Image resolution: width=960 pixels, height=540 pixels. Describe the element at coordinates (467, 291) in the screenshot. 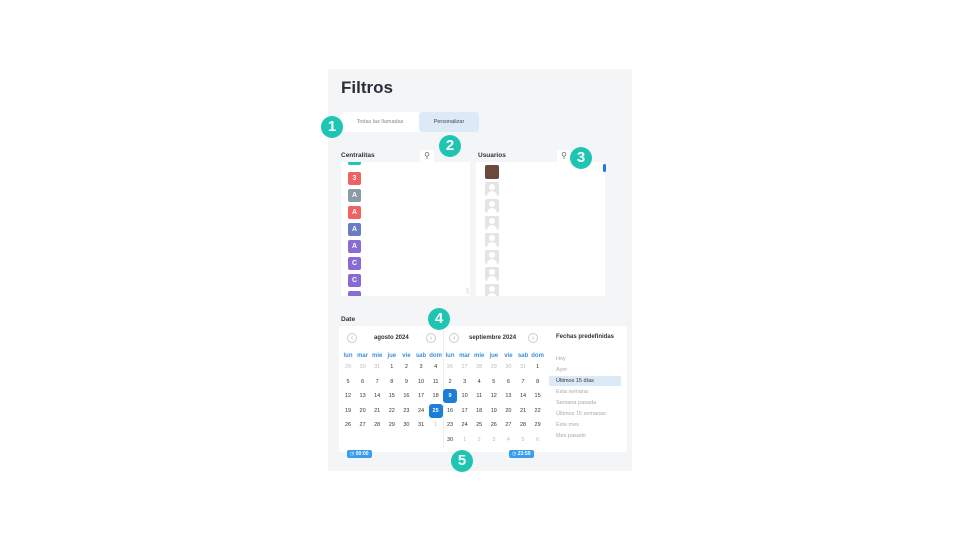

I see `centralitas-scrollbar` at that location.